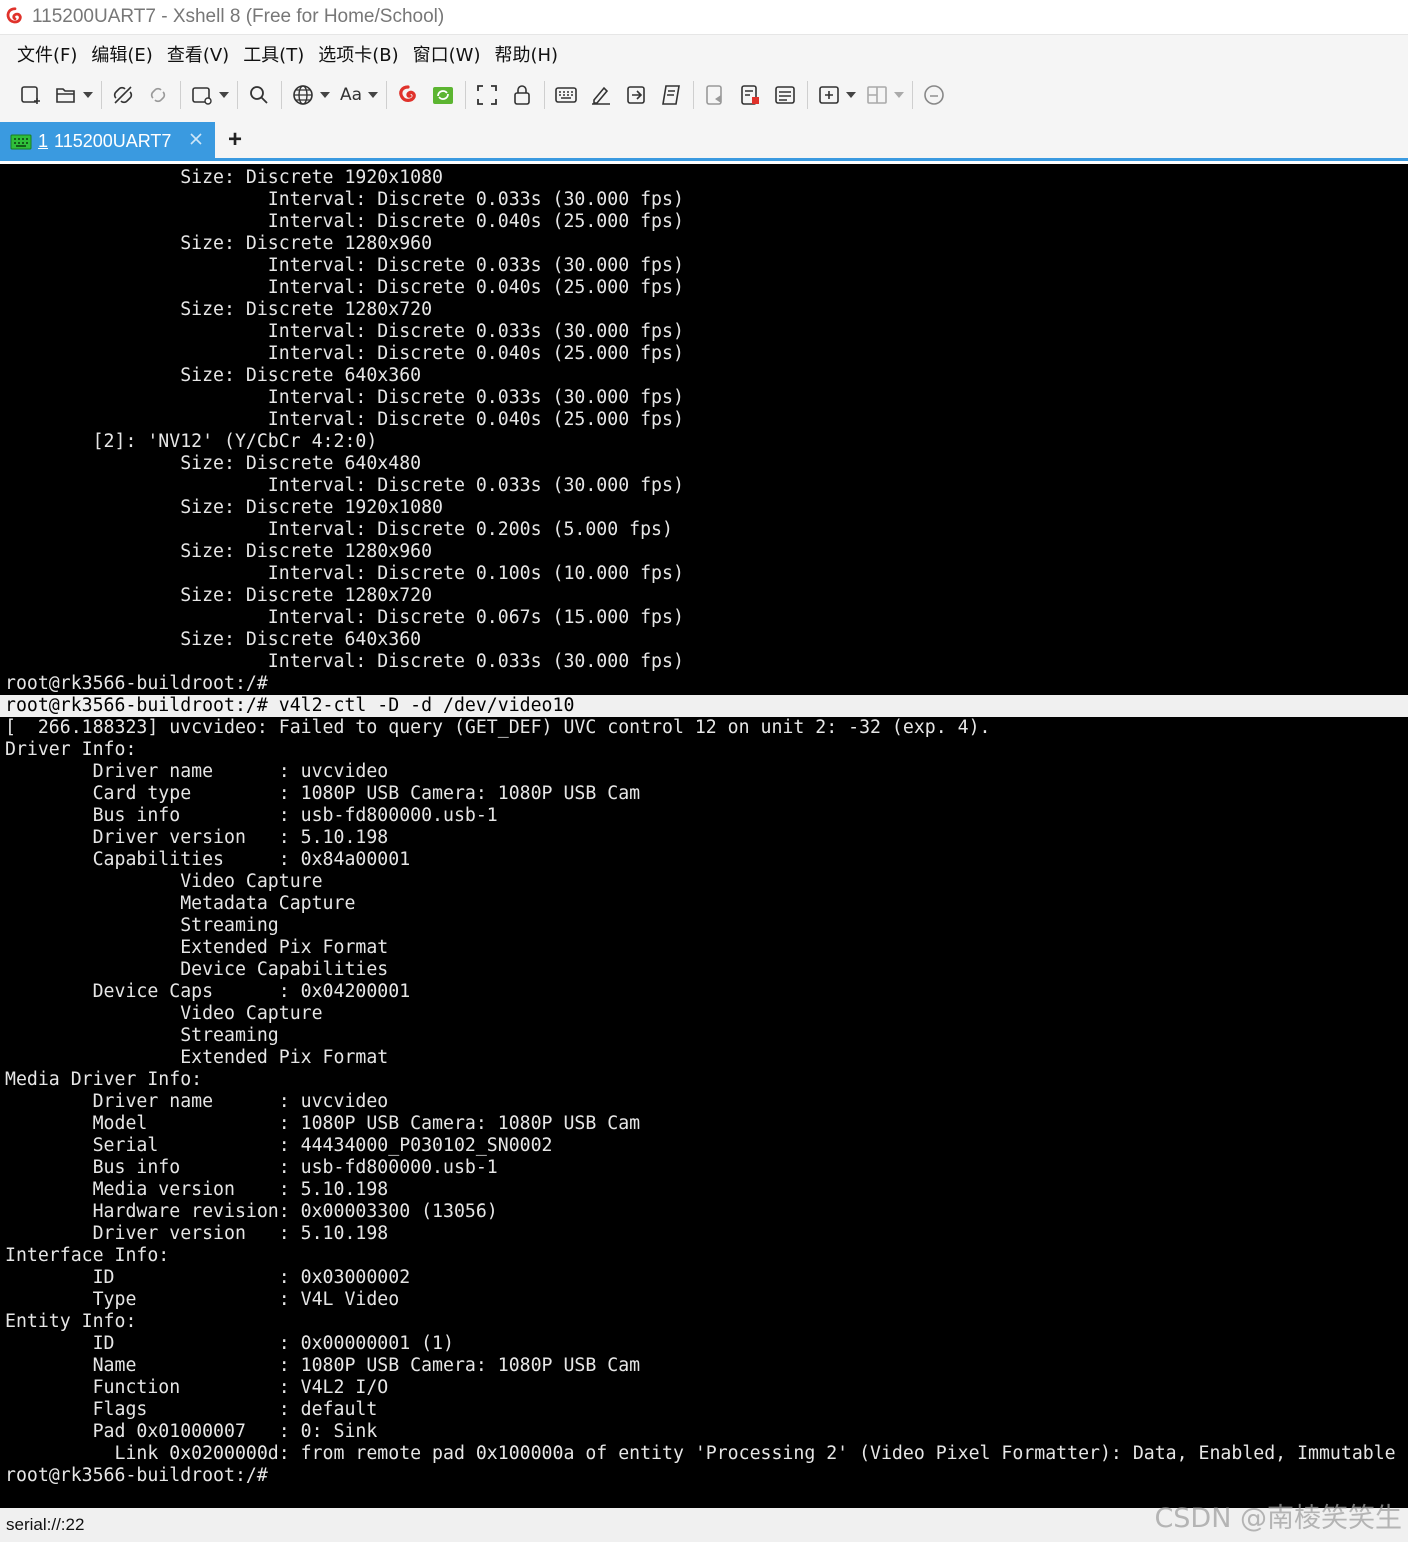 This screenshot has width=1408, height=1542. What do you see at coordinates (197, 837) in the screenshot?
I see `terminal-line: Driver version : 5.10.198` at bounding box center [197, 837].